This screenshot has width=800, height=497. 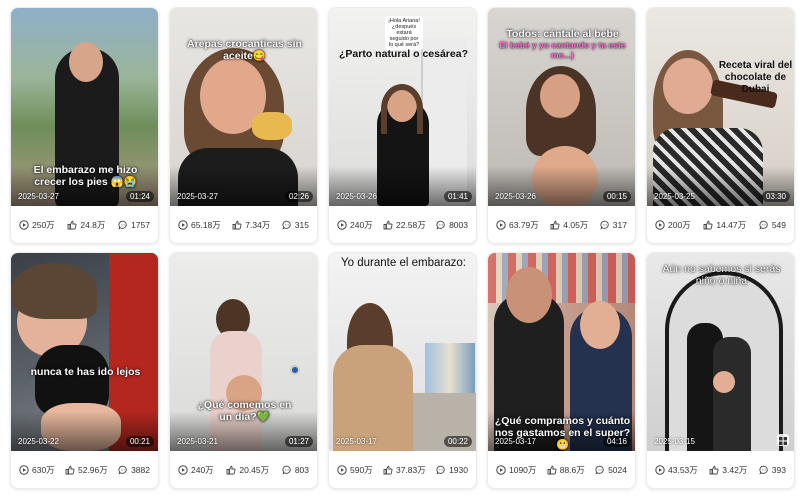 I want to click on video-caption: ¿Qué comemos en un día?💚, so click(x=244, y=411).